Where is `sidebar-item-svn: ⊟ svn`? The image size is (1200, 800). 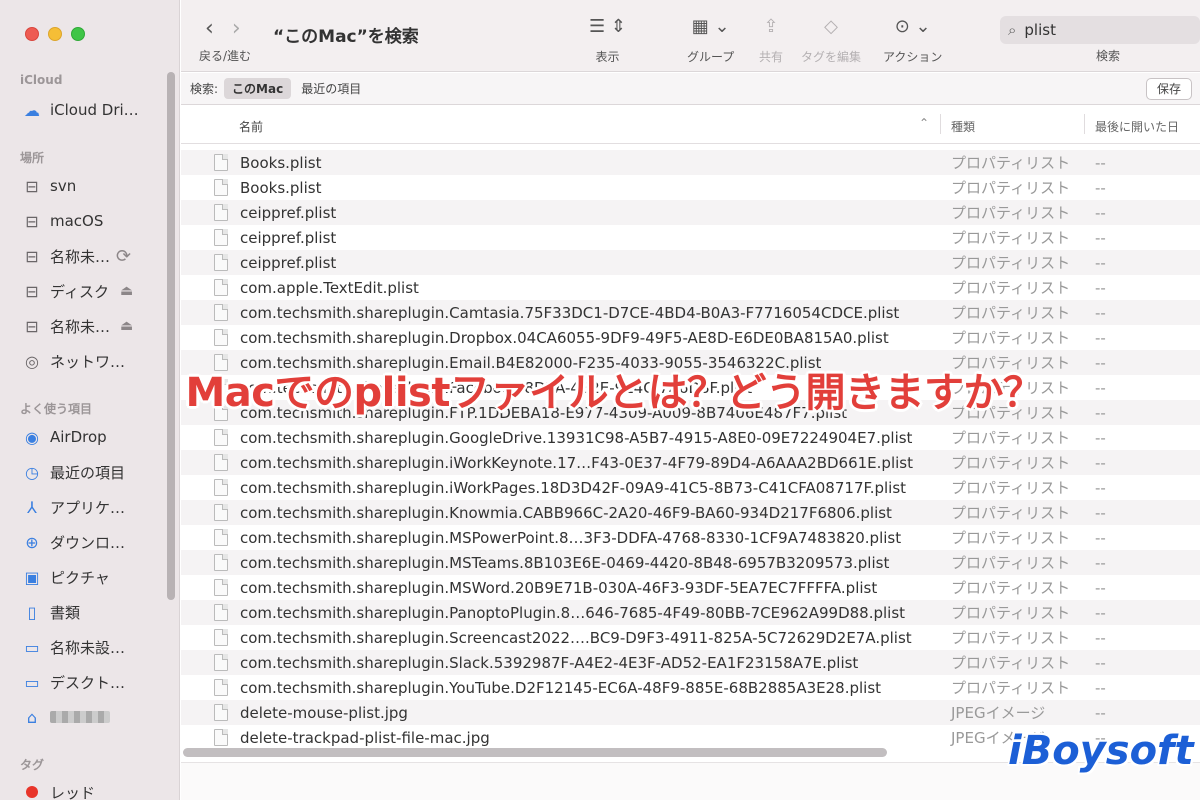 sidebar-item-svn: ⊟ svn is located at coordinates (48, 186).